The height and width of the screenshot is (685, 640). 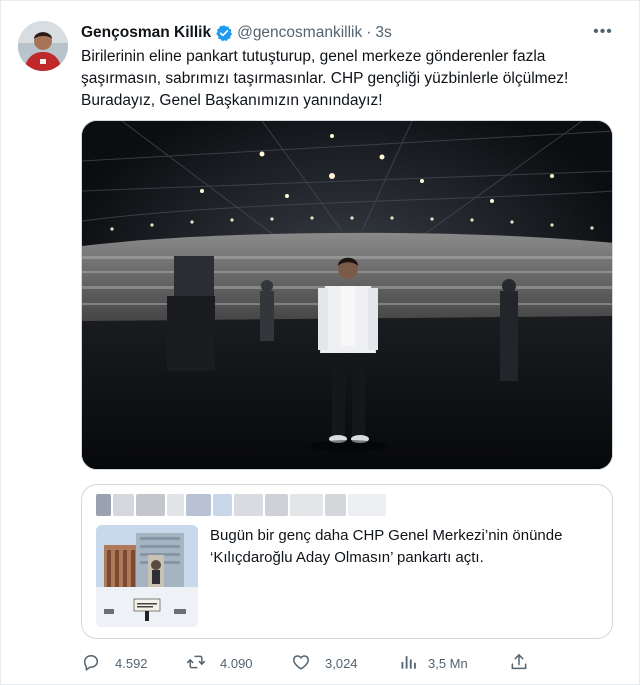 What do you see at coordinates (341, 663) in the screenshot?
I see `like-count: 3,024` at bounding box center [341, 663].